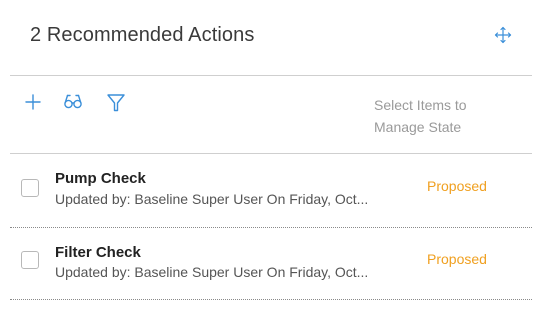 Image resolution: width=534 pixels, height=318 pixels. Describe the element at coordinates (271, 299) in the screenshot. I see `row-divider` at that location.